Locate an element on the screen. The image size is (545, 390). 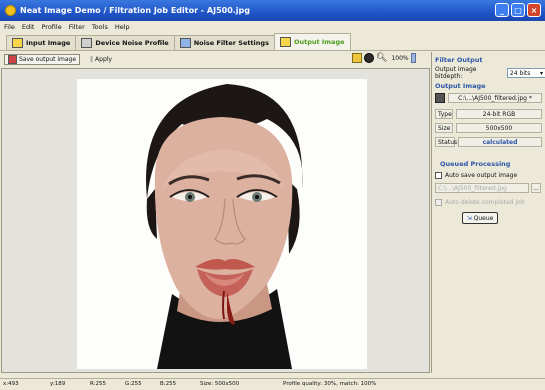
filter-output-heading: Filter Output is located at coordinates (459, 60).